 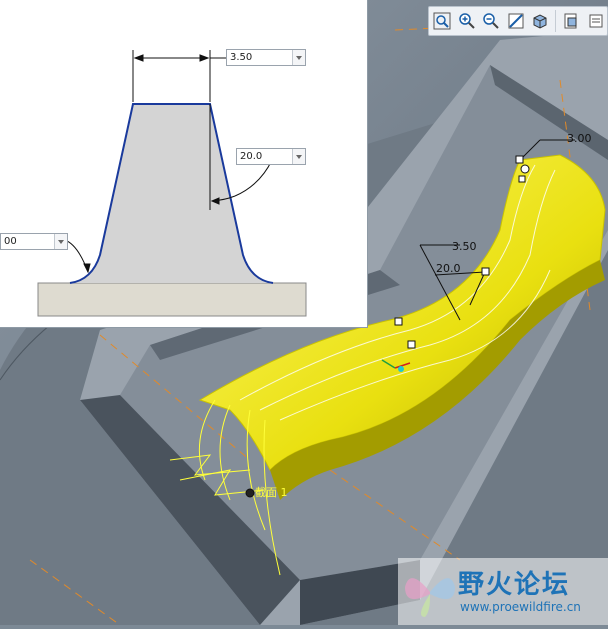 I want to click on base-plate, so click(x=172, y=299).